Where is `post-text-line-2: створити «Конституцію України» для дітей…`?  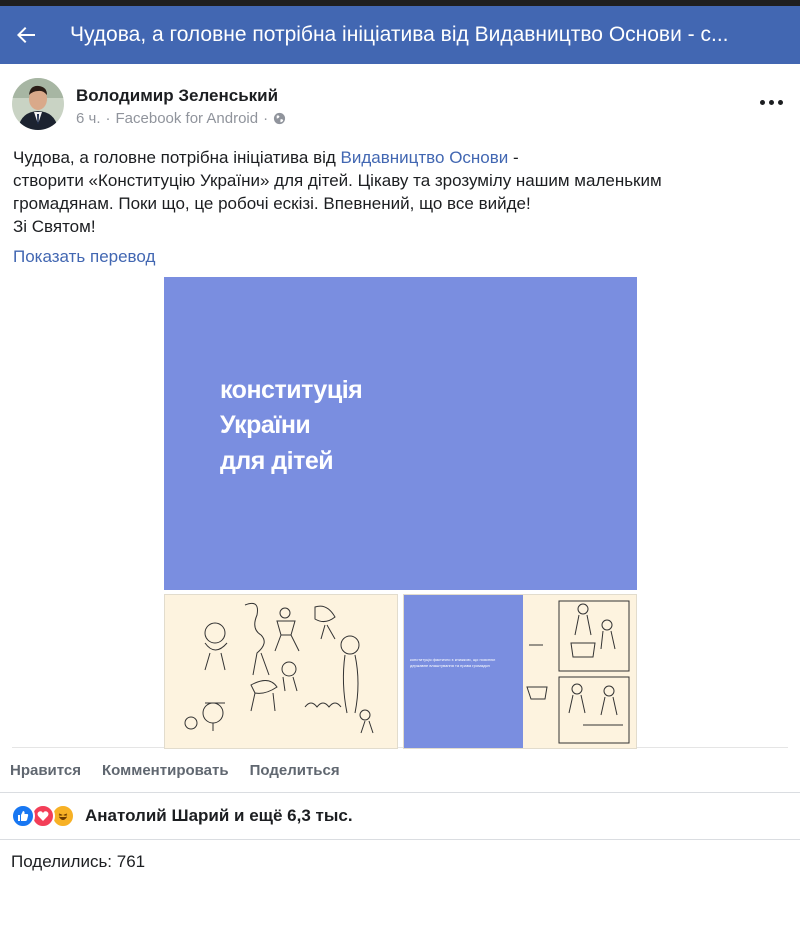
post-text-line-2: створити «Конституцію України» для дітей… is located at coordinates (337, 180).